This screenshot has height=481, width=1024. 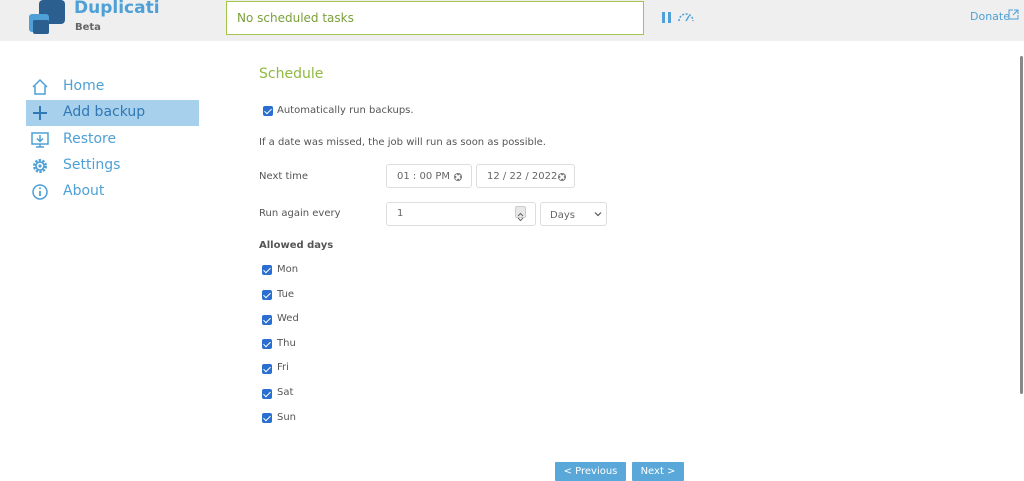 I want to click on sidebar-item-add-backup: Add backup, so click(x=112, y=113).